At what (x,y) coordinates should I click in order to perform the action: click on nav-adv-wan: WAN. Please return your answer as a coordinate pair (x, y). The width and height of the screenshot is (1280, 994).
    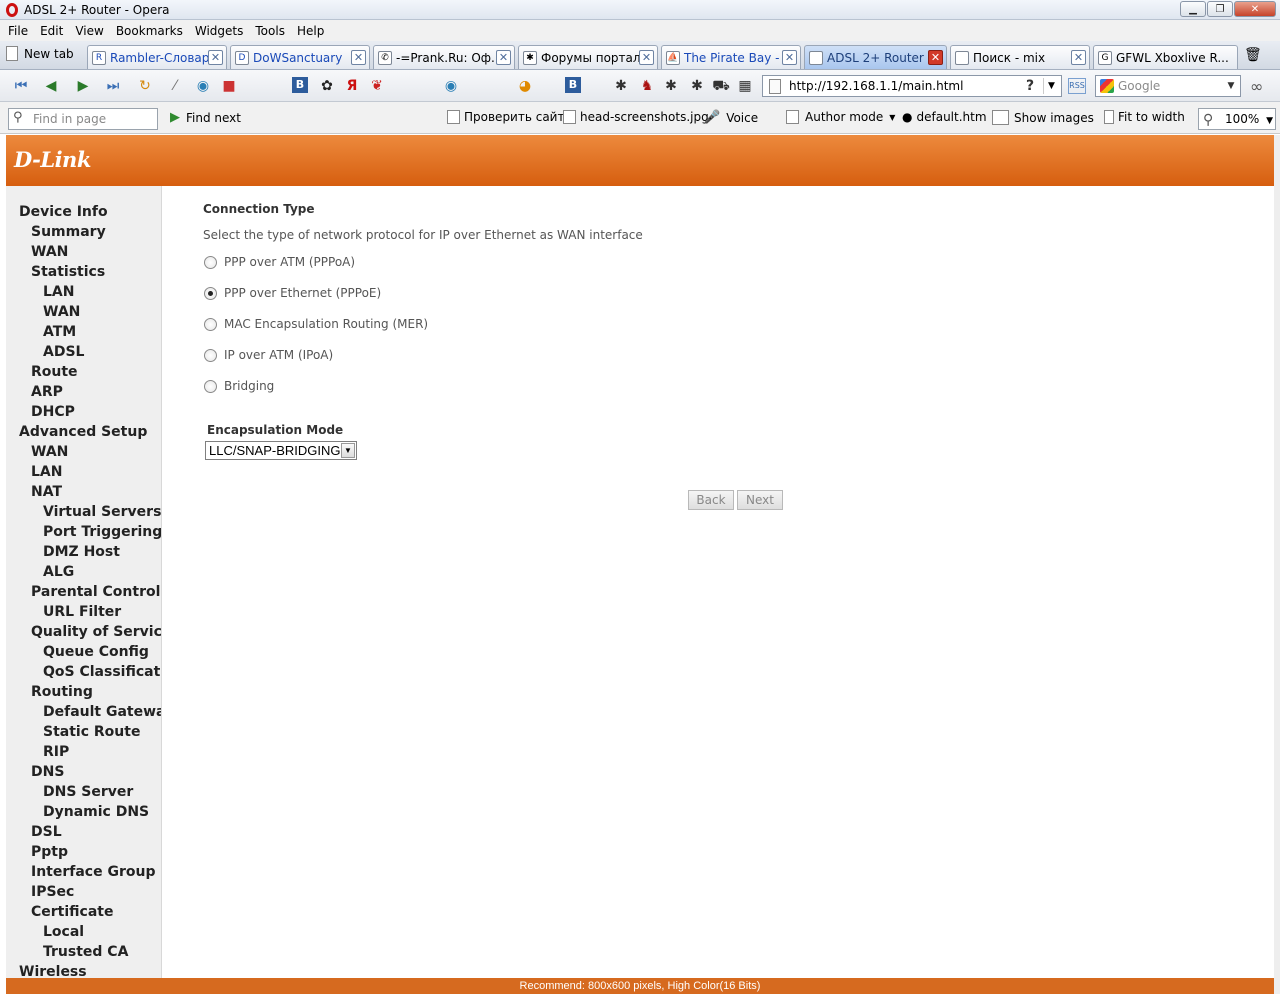
    Looking at the image, I should click on (49, 452).